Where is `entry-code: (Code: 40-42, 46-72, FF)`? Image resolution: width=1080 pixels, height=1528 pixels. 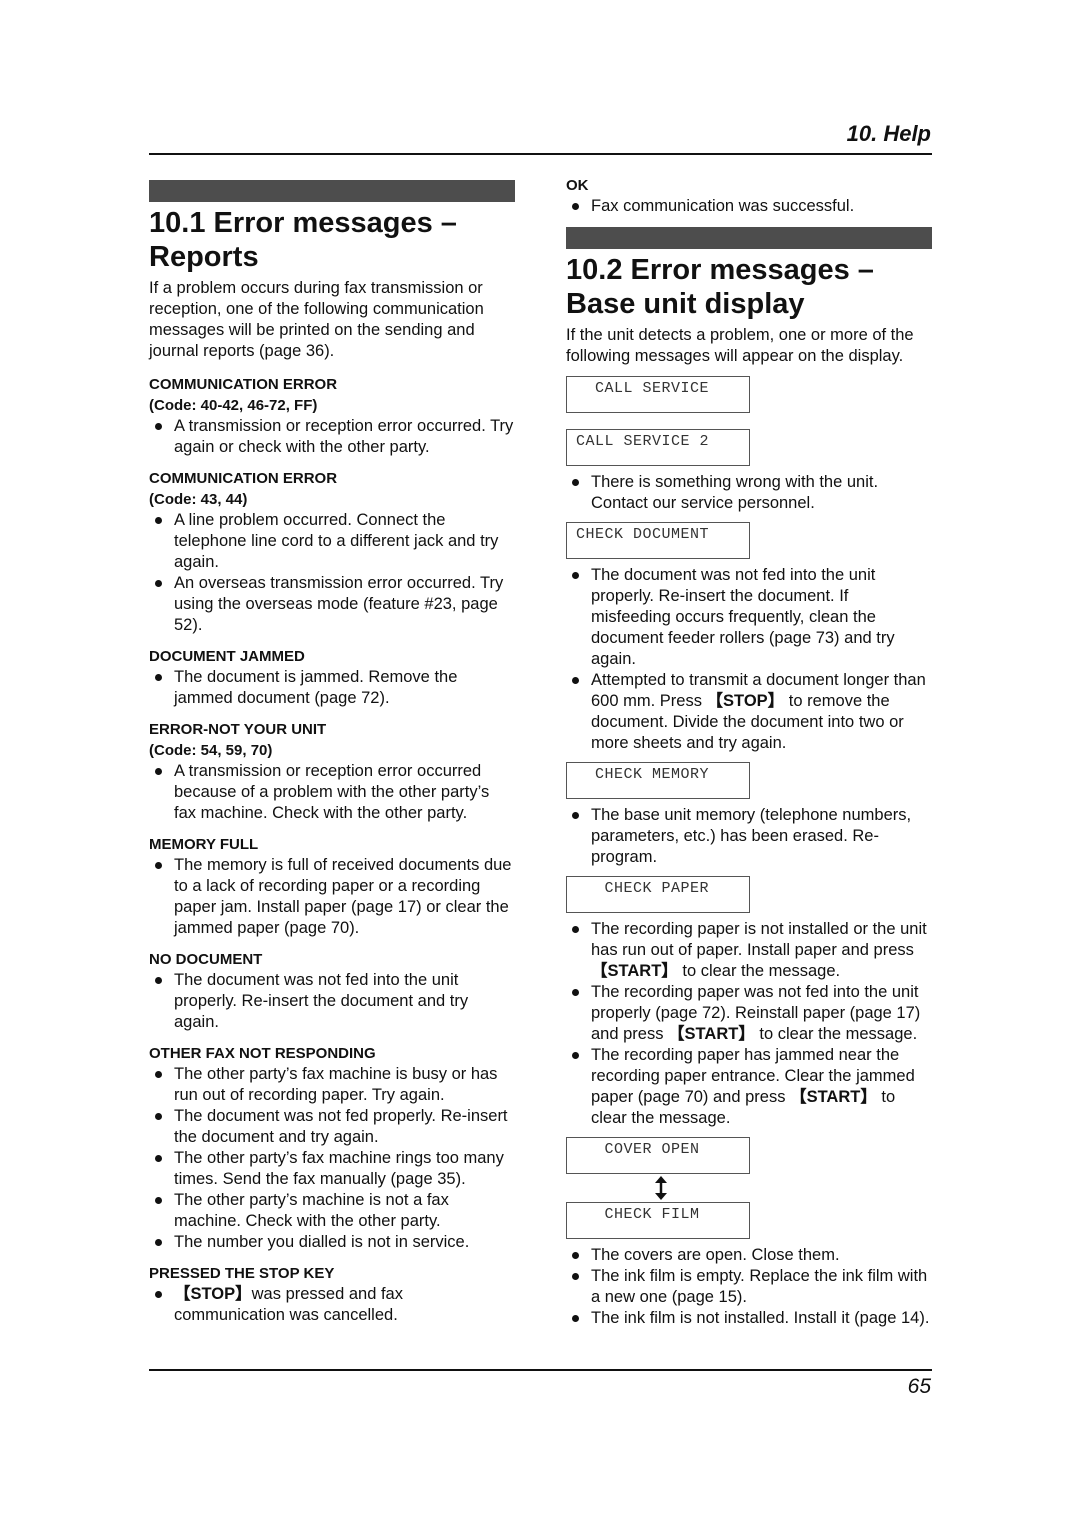
entry-code: (Code: 40-42, 46-72, FF) is located at coordinates (233, 405).